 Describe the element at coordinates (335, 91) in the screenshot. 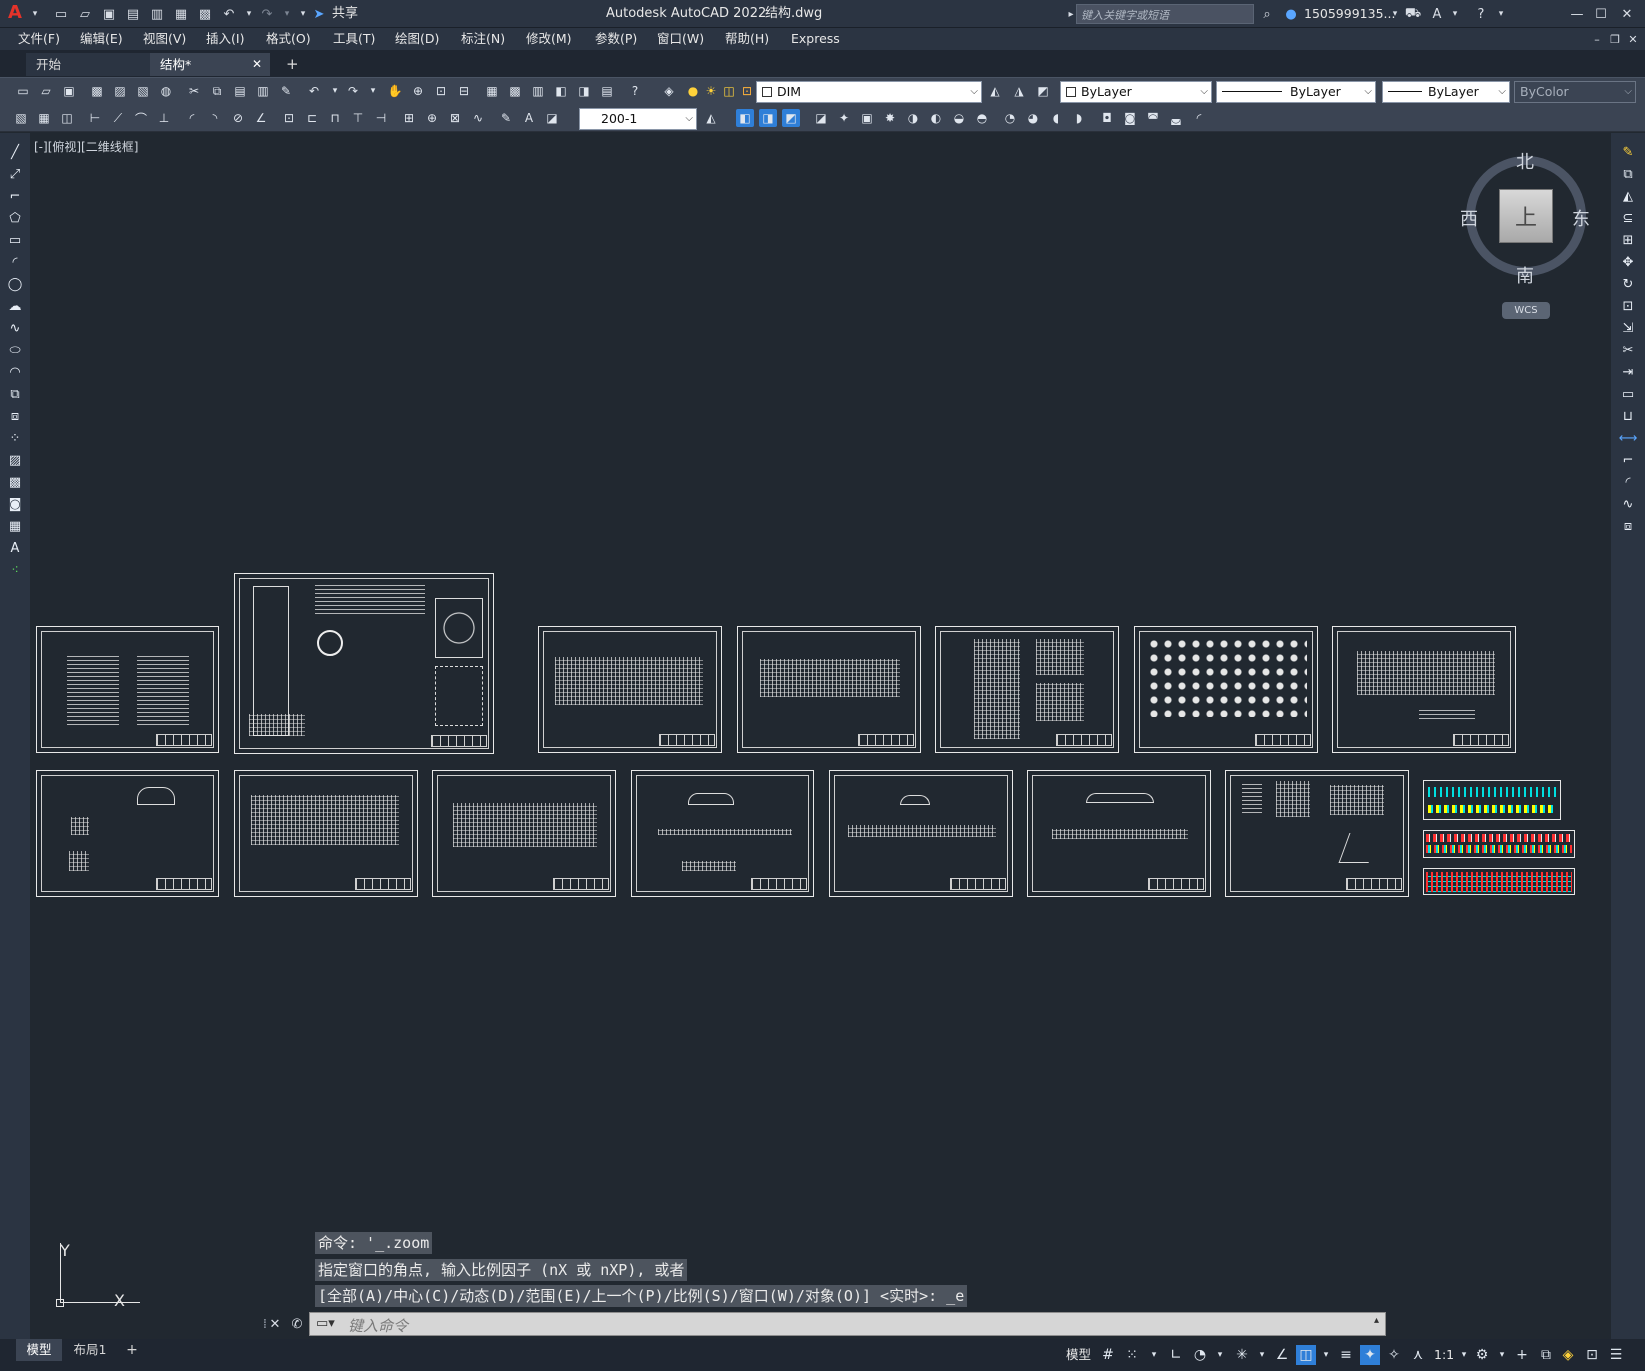

I see `tb-undo-dropdown-icon: ▾` at that location.